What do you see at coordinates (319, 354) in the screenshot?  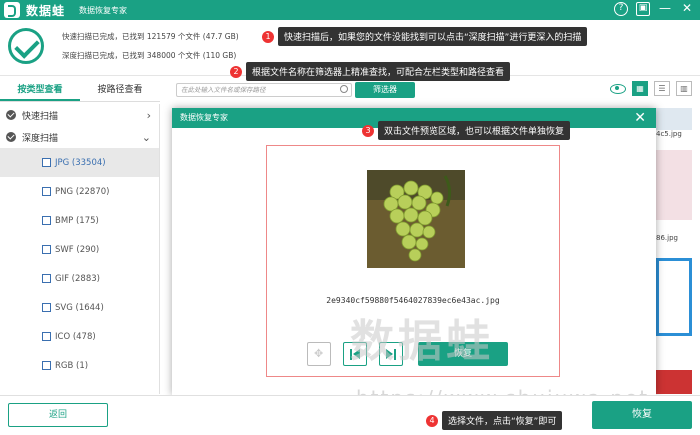 I see `zoom-icon` at bounding box center [319, 354].